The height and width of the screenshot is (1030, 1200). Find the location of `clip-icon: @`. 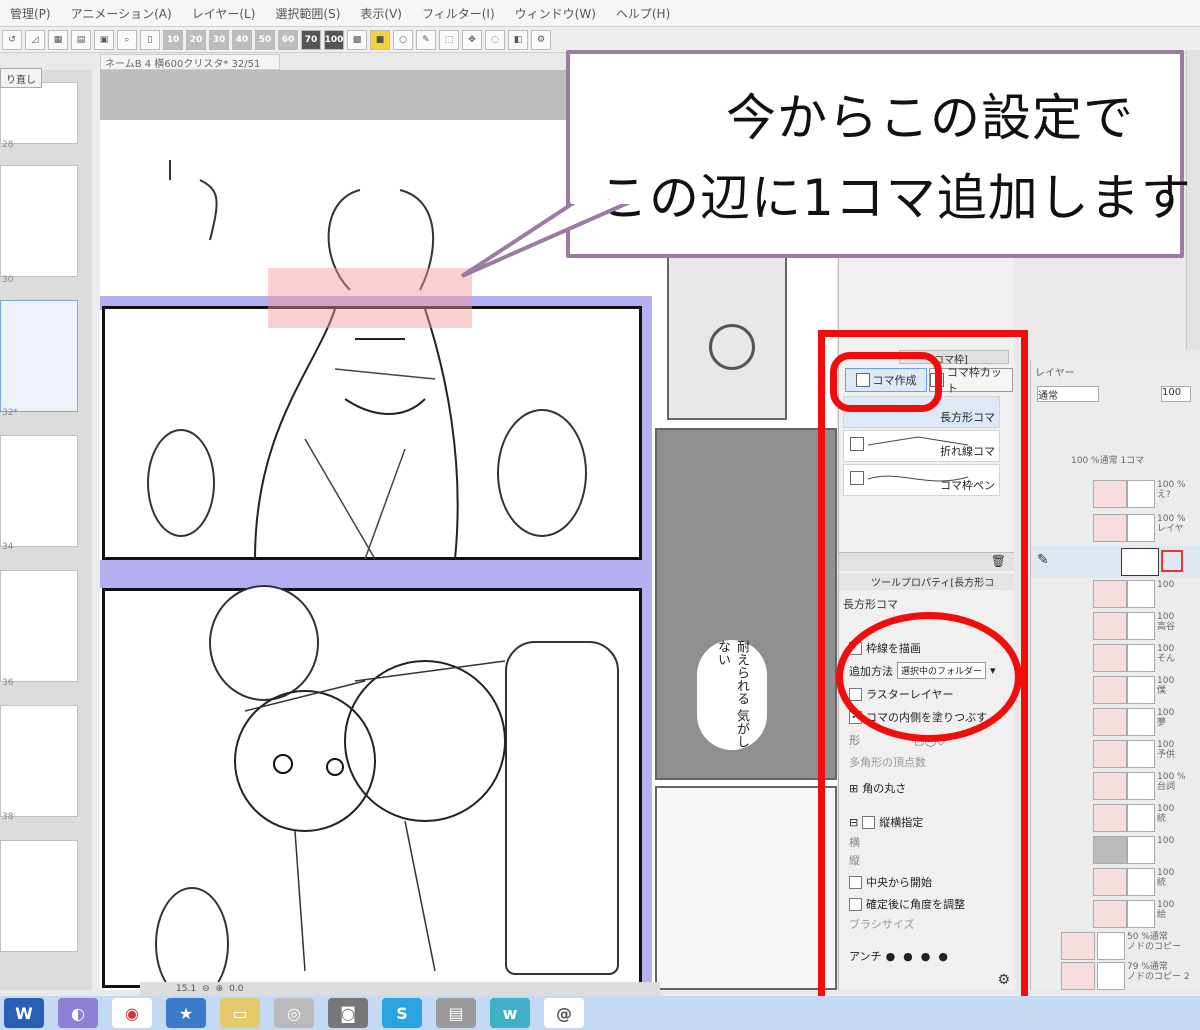

clip-icon: @ is located at coordinates (564, 1013).